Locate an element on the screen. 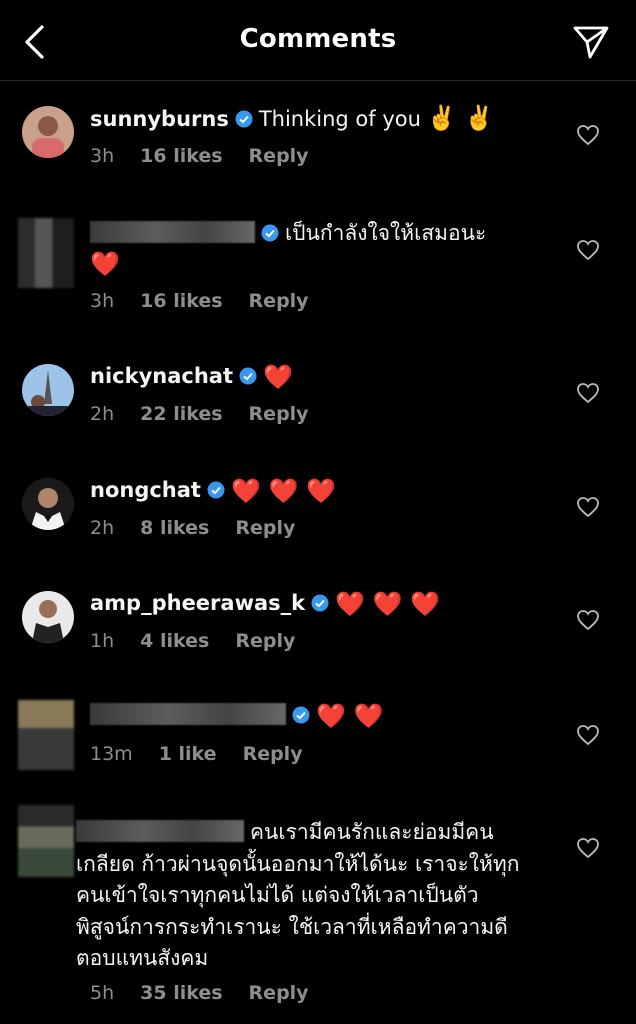  comment-meta: 2h 22 likes Reply is located at coordinates (212, 414).